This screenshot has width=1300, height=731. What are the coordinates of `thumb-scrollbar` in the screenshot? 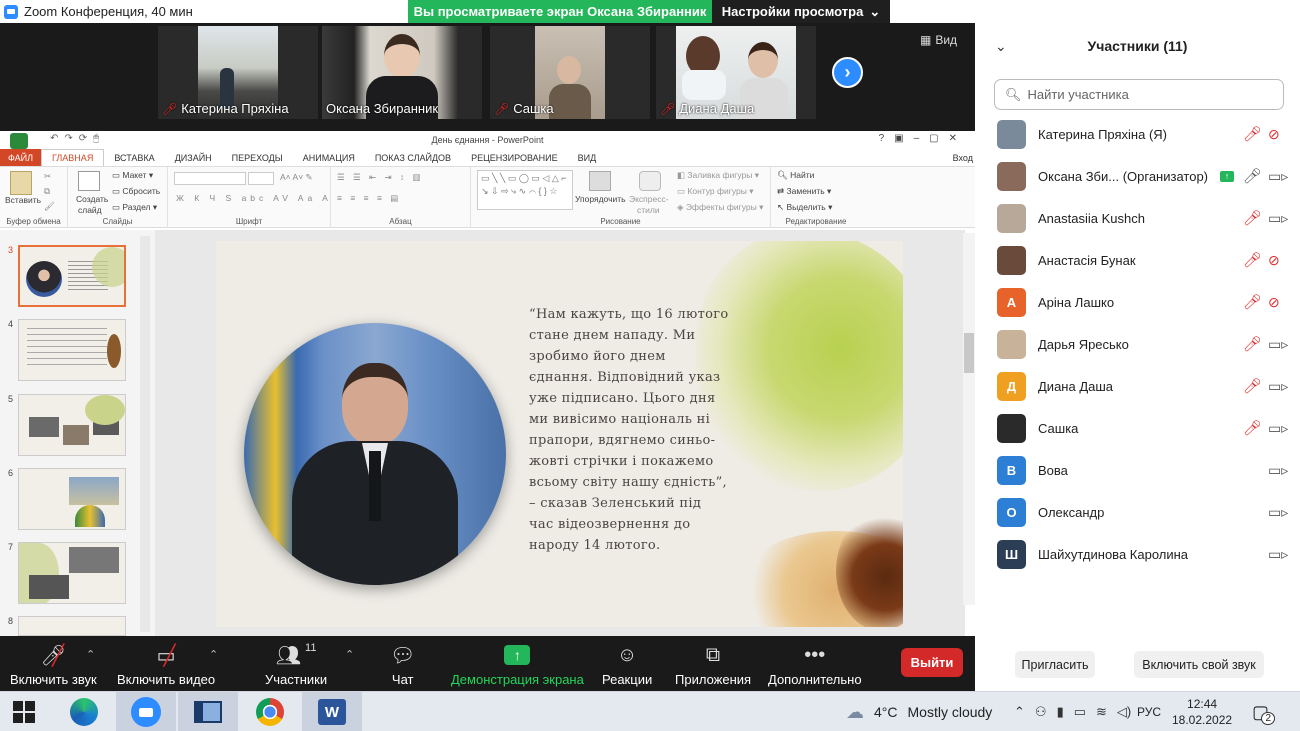 It's located at (145, 434).